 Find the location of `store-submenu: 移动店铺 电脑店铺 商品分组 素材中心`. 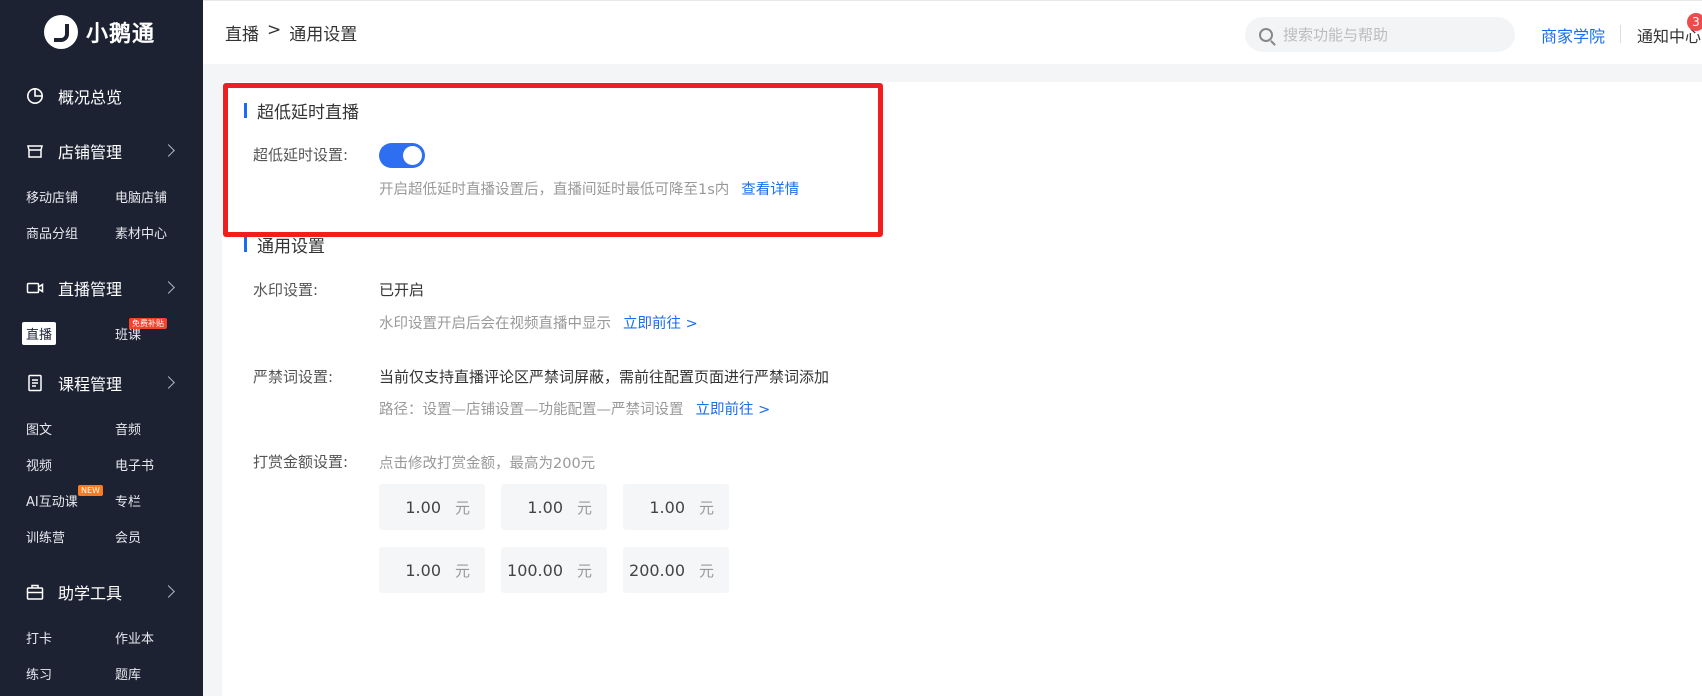

store-submenu: 移动店铺 电脑店铺 商品分组 素材中心 is located at coordinates (101, 214).